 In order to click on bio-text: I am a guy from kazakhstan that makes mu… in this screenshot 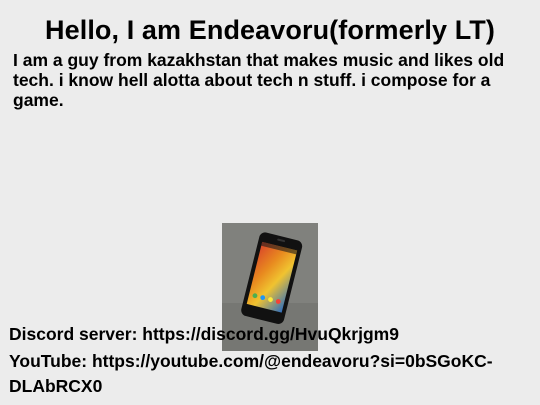, I will do `click(263, 80)`.